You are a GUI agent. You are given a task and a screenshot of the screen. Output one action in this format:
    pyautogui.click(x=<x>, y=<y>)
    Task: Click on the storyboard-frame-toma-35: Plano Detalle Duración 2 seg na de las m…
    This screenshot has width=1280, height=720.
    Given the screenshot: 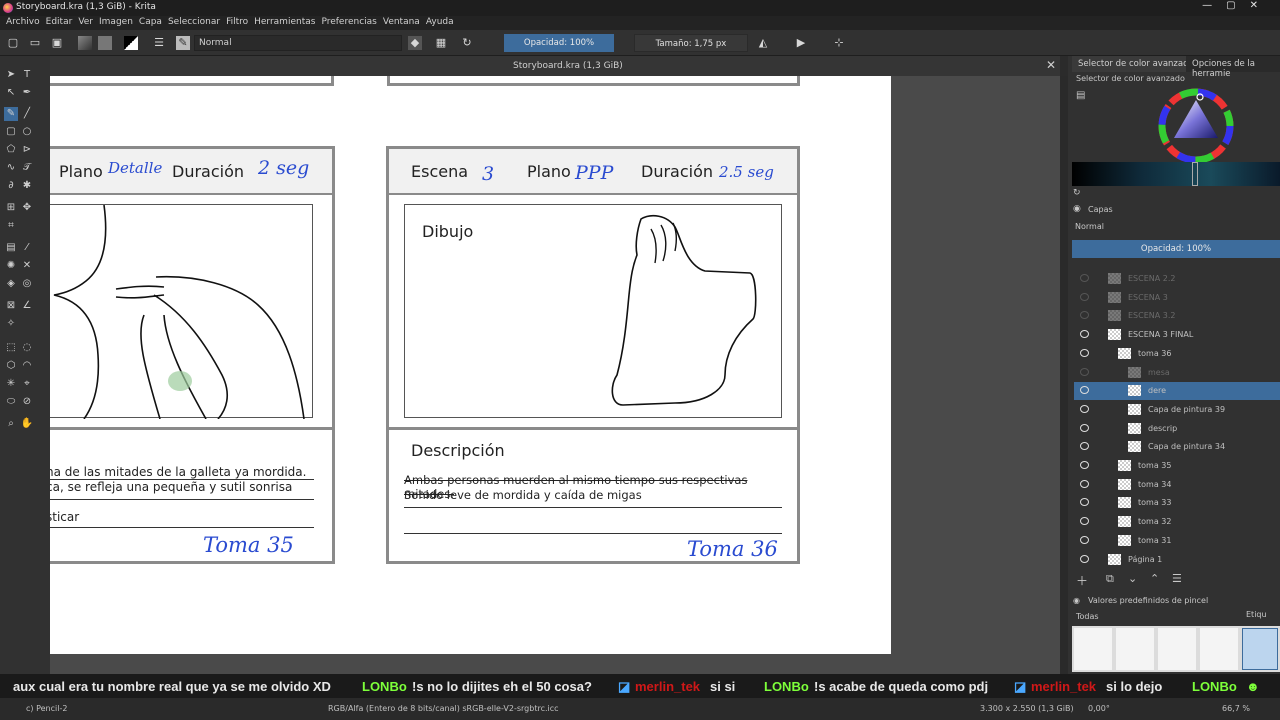 What is the action you would take?
    pyautogui.click(x=192, y=355)
    